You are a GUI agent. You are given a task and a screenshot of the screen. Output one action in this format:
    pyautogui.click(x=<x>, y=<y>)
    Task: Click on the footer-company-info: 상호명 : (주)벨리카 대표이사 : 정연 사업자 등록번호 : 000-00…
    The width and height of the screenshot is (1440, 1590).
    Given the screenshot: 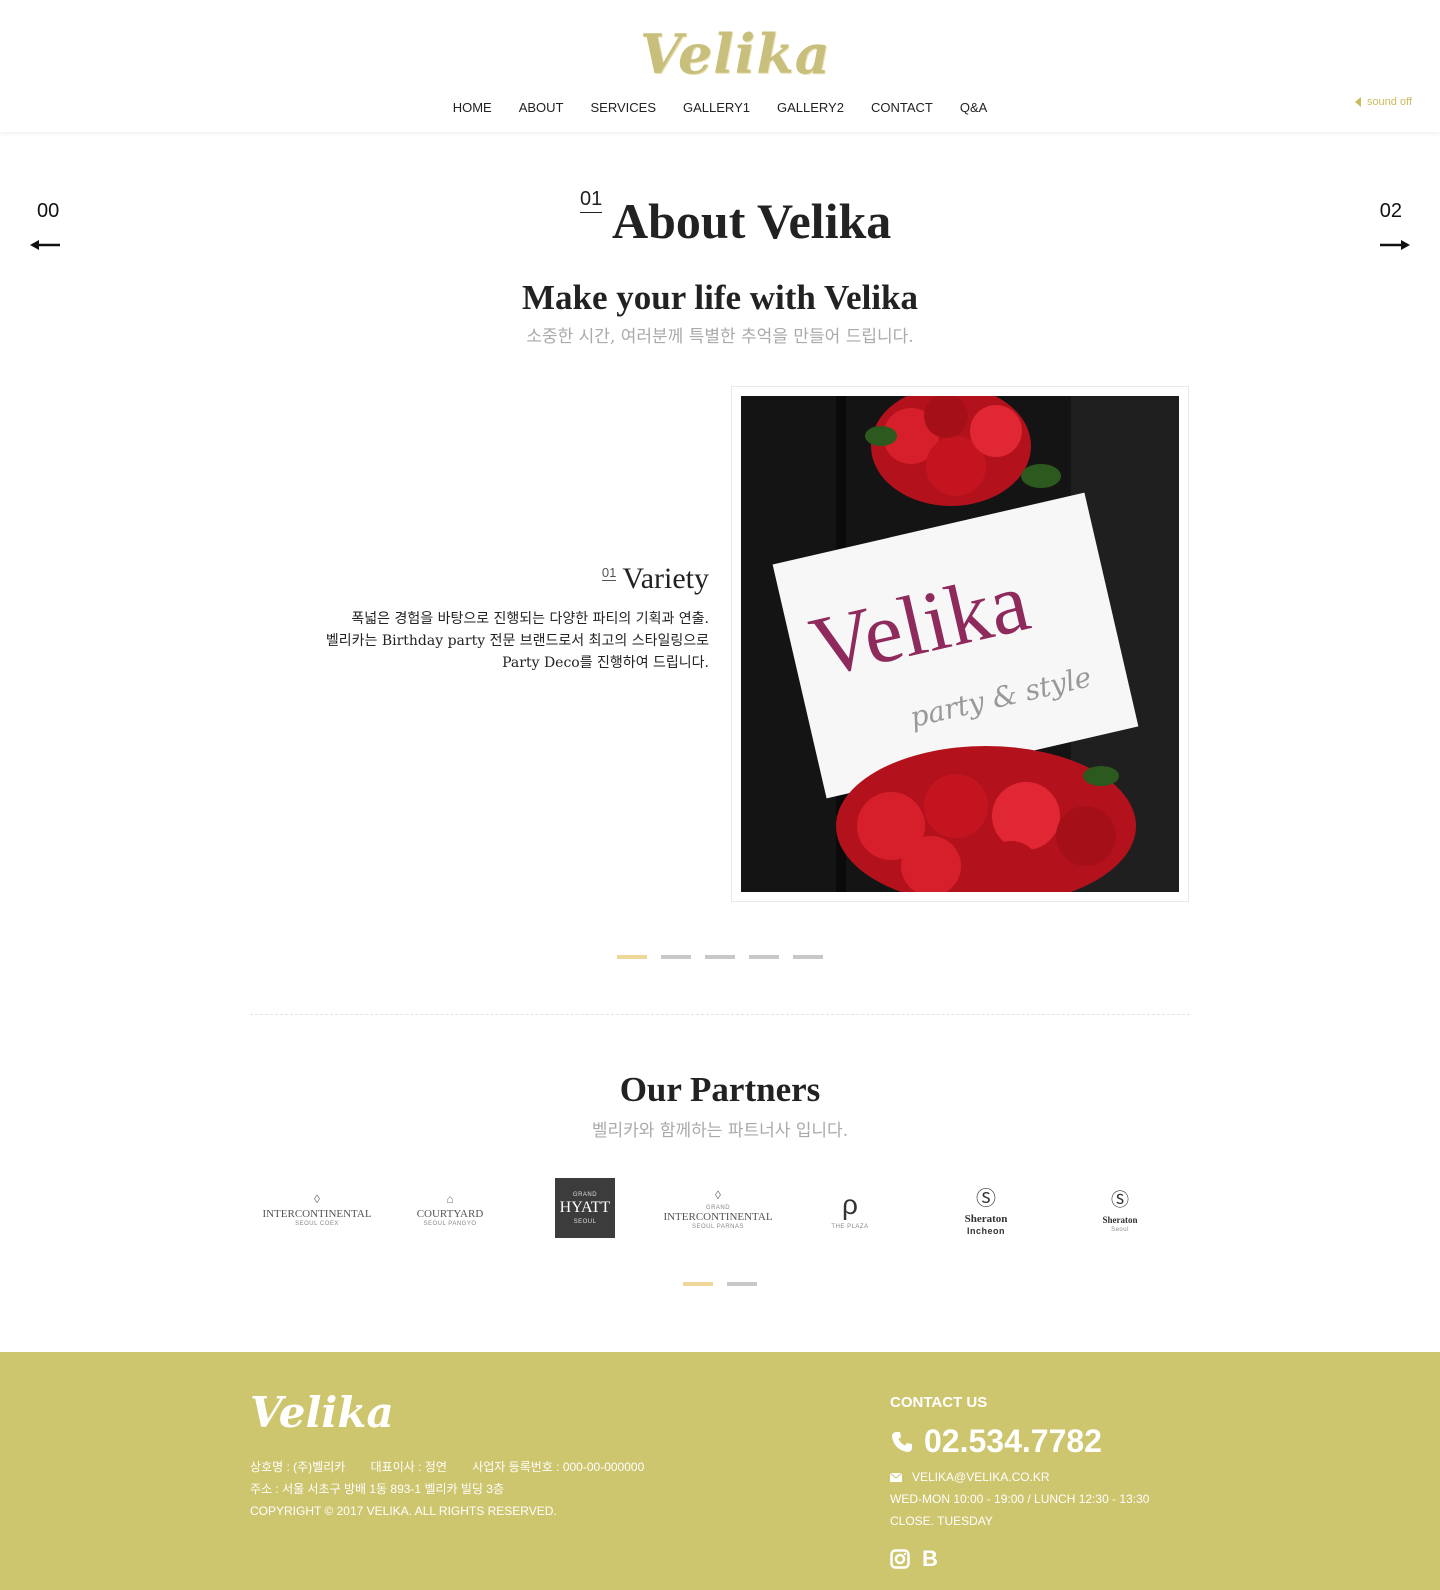 What is the action you would take?
    pyautogui.click(x=458, y=1489)
    